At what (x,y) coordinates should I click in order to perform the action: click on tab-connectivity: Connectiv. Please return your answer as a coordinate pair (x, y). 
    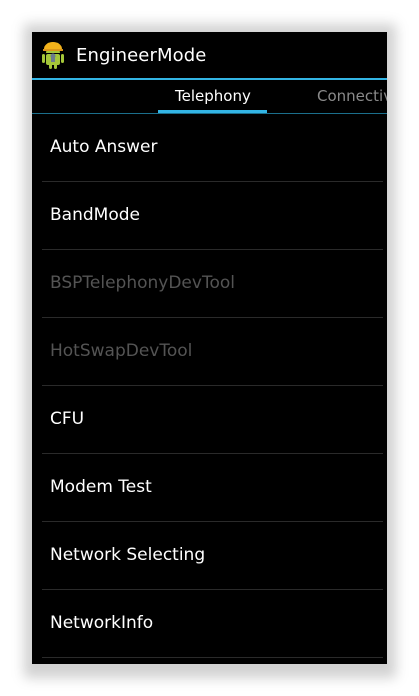
    Looking at the image, I should click on (352, 96).